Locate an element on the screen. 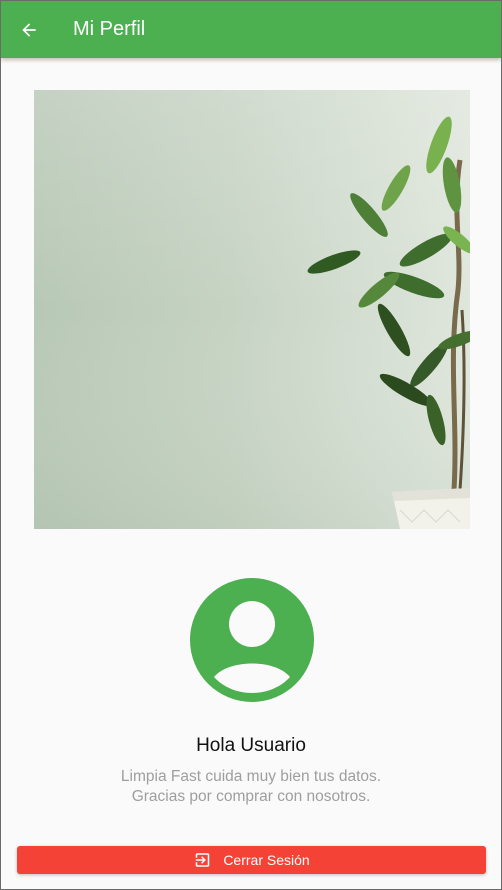 Image resolution: width=502 pixels, height=890 pixels. account-circle-icon is located at coordinates (252, 642).